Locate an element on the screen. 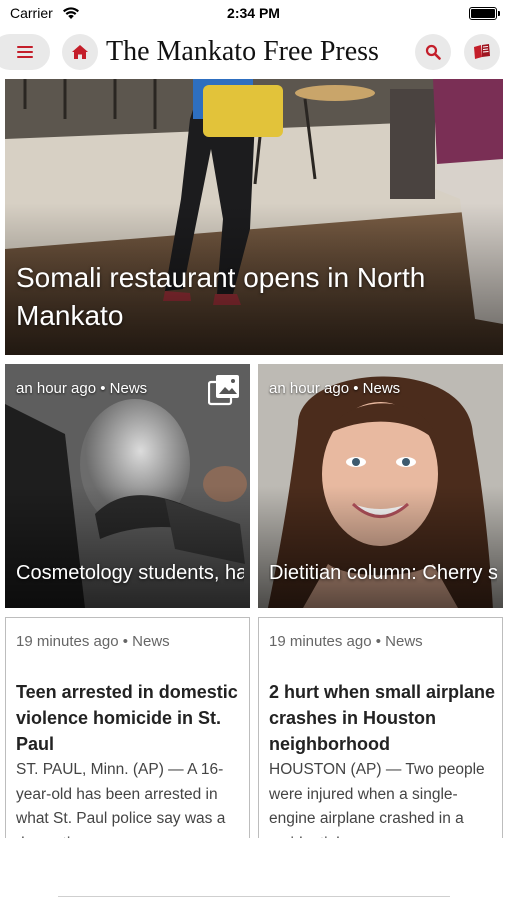 The width and height of the screenshot is (507, 900). masthead-title: The Mankato Free Press is located at coordinates (256, 52).